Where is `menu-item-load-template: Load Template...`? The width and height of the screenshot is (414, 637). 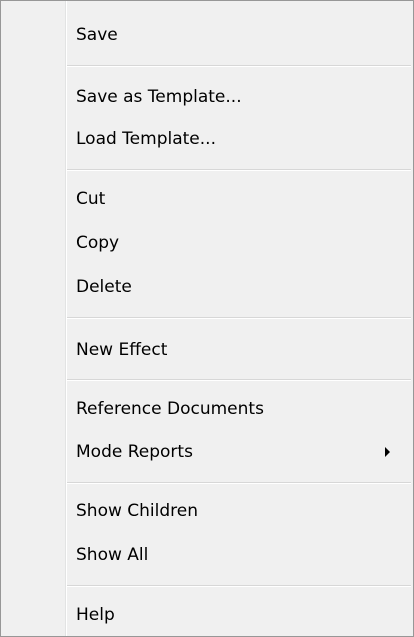
menu-item-load-template: Load Template... is located at coordinates (207, 139).